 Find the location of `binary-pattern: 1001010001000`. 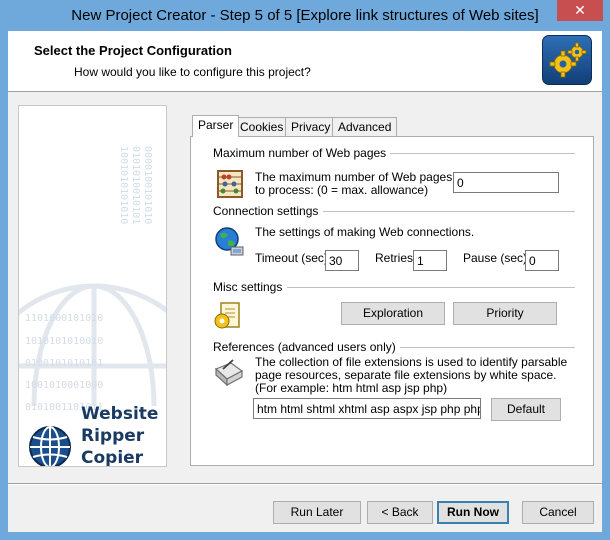

binary-pattern: 1001010001000 is located at coordinates (64, 385).